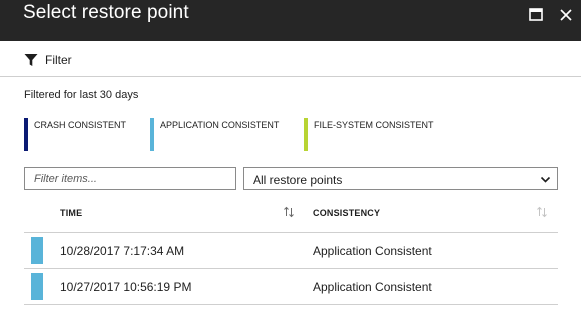 Image resolution: width=581 pixels, height=326 pixels. I want to click on legend-label: CRASH CONSISTENT, so click(80, 125).